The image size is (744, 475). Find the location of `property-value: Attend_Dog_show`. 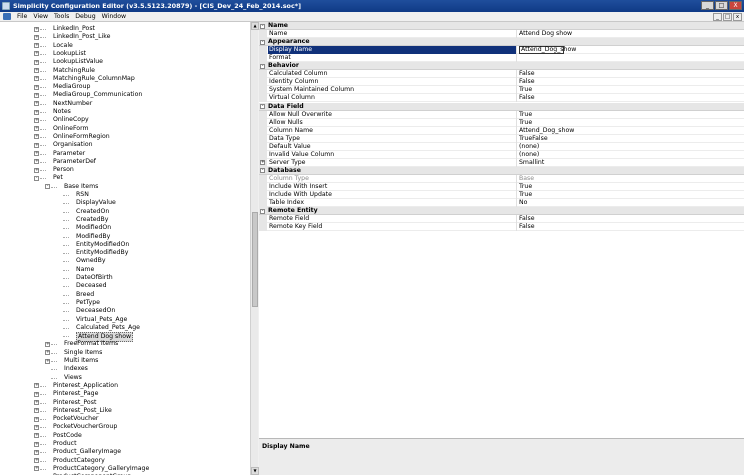

property-value: Attend_Dog_show is located at coordinates (546, 131).